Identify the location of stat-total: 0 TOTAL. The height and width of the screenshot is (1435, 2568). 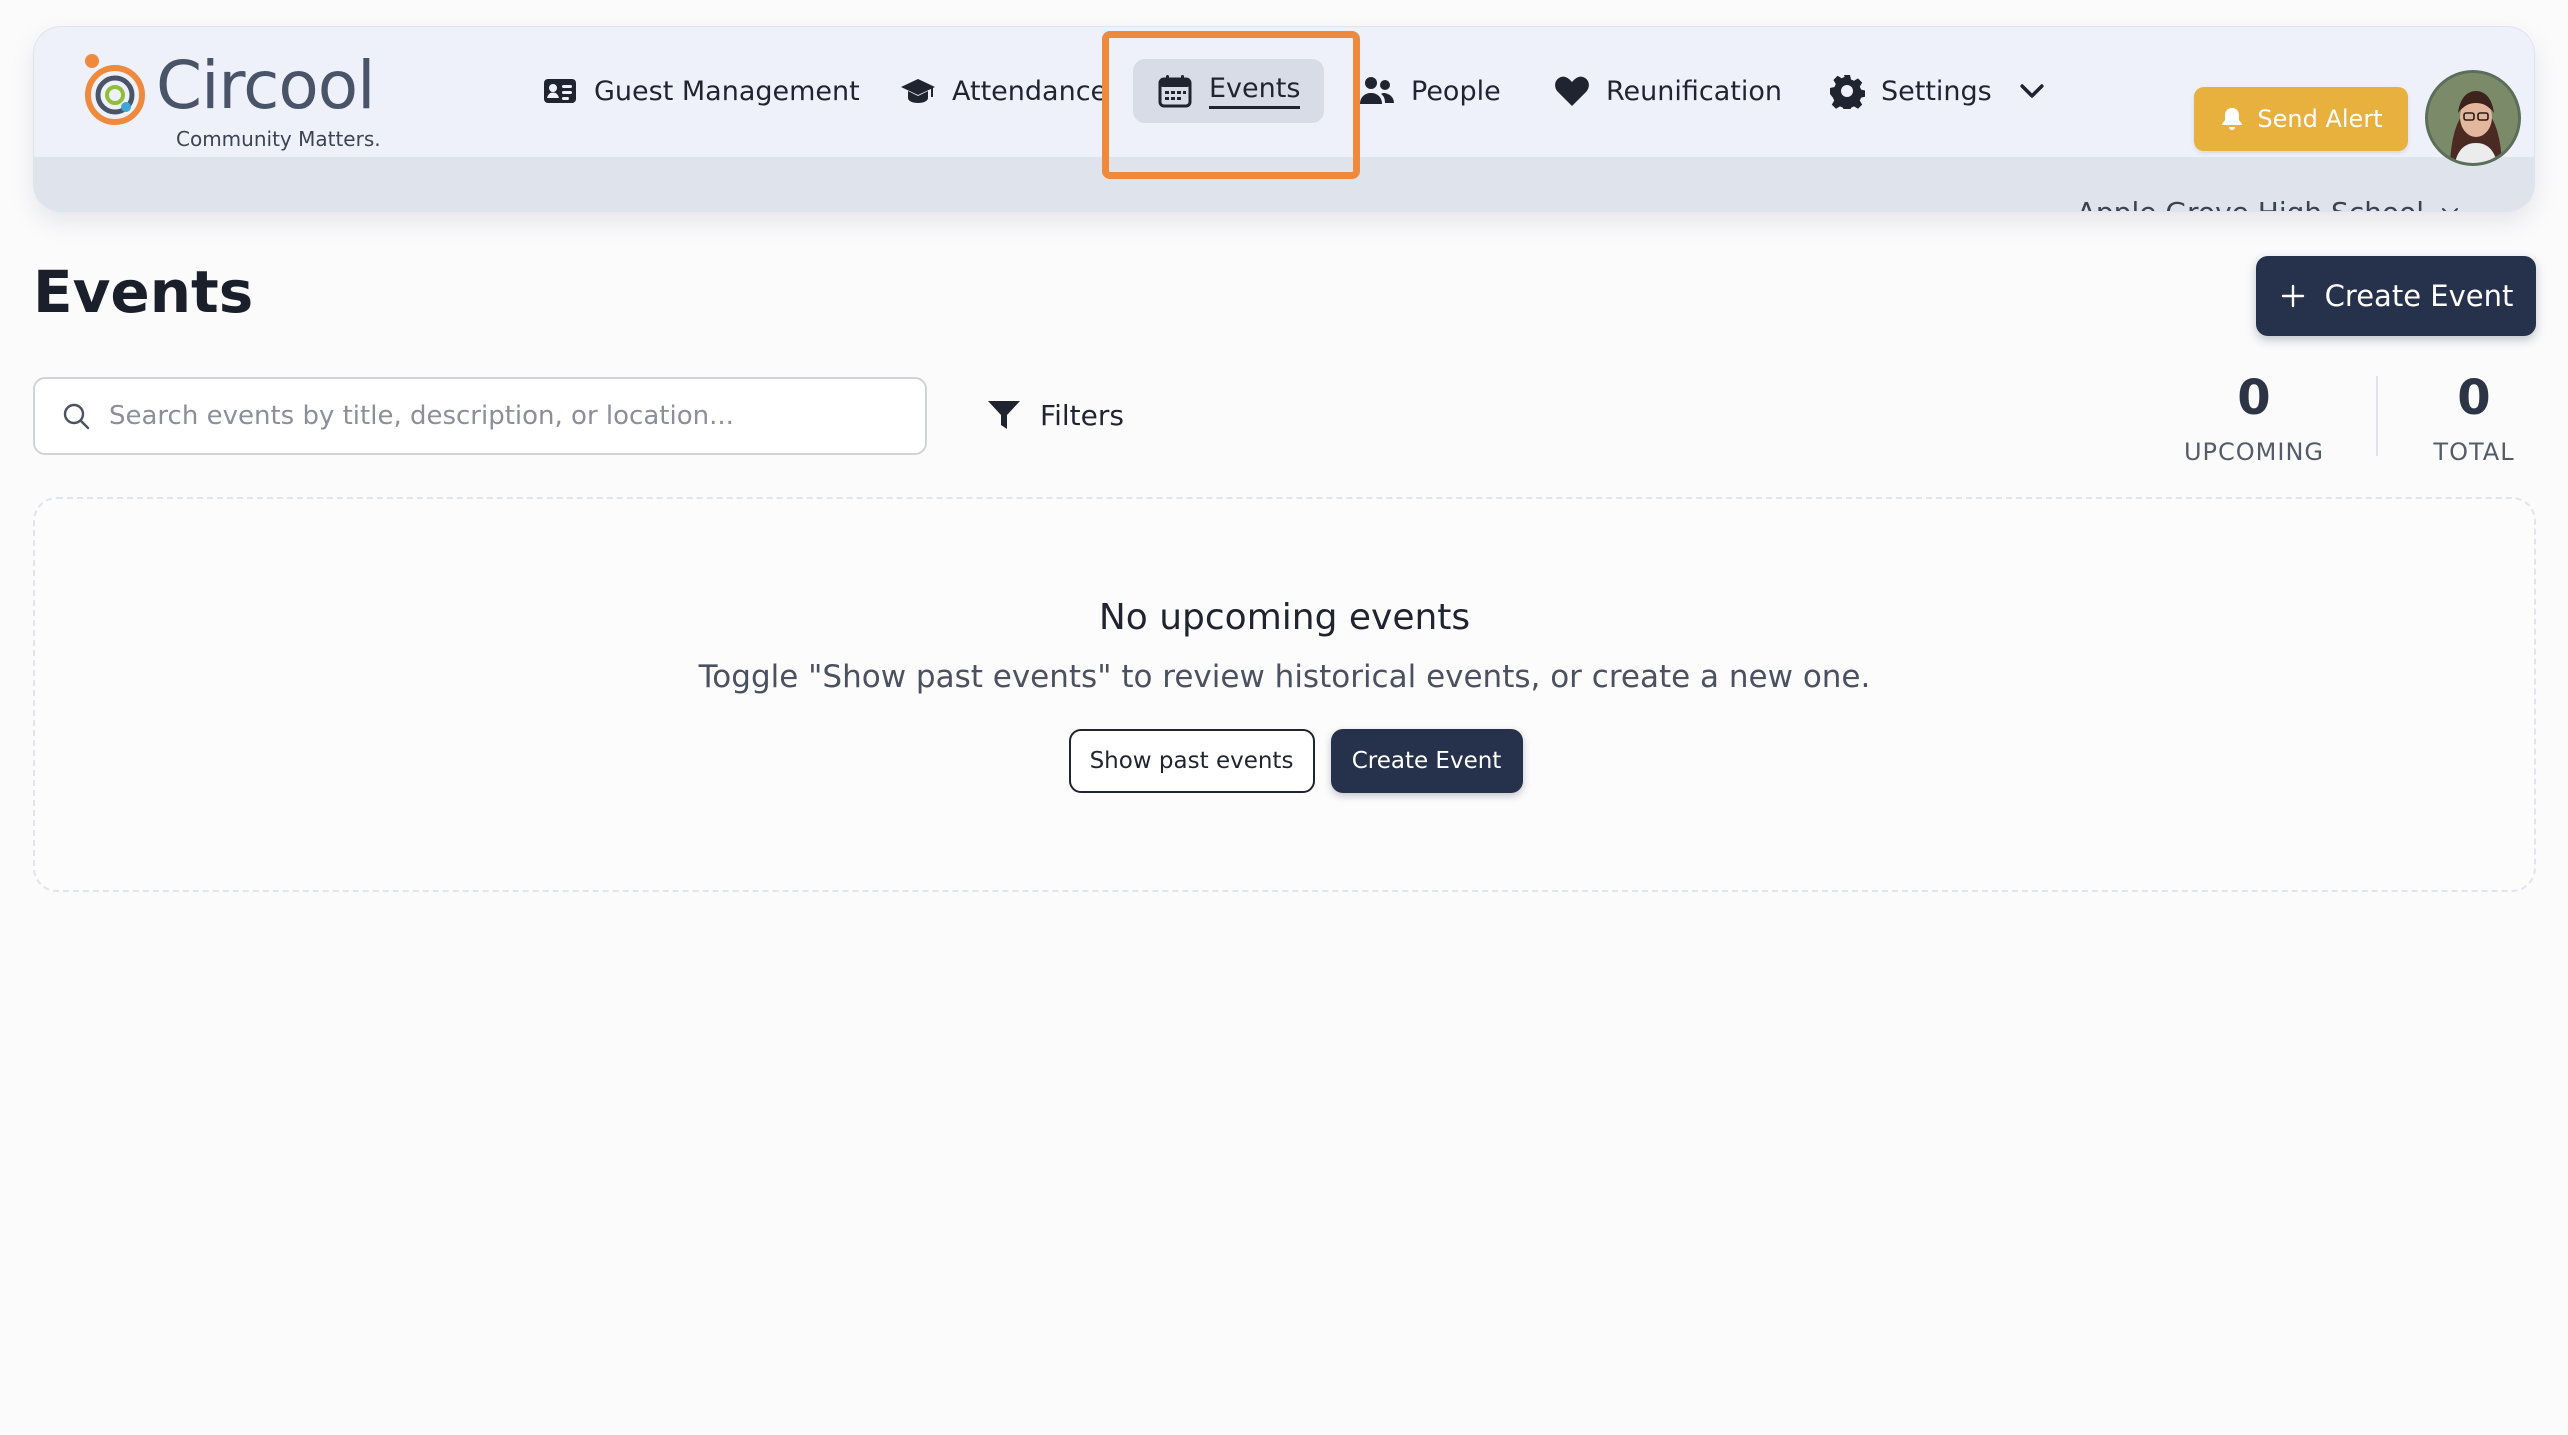
(2471, 421).